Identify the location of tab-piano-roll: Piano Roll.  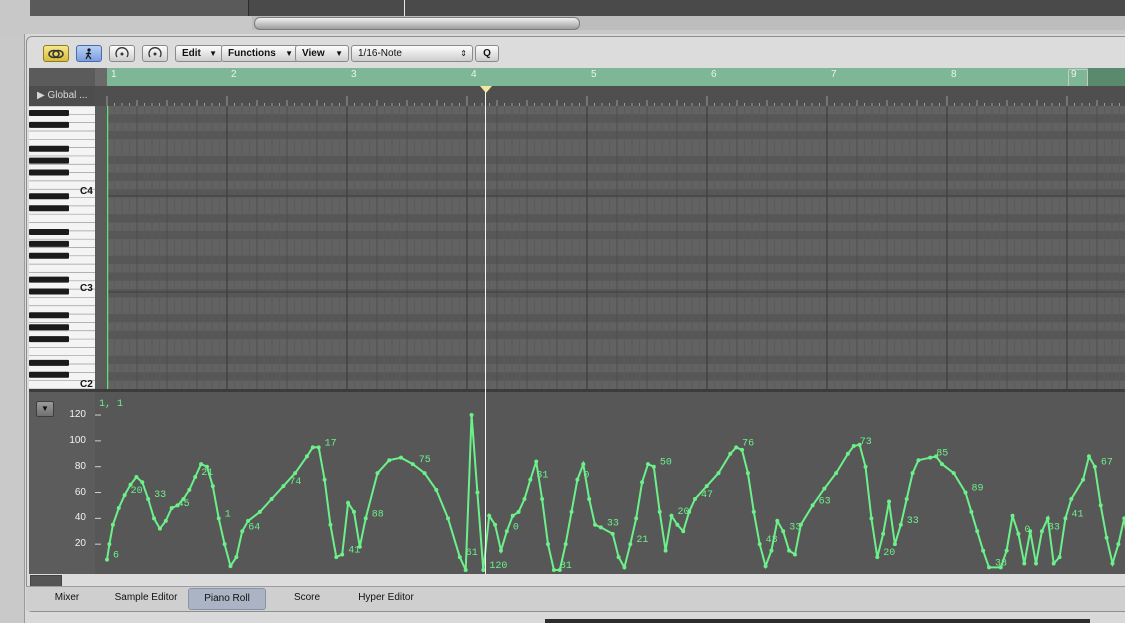
(227, 599).